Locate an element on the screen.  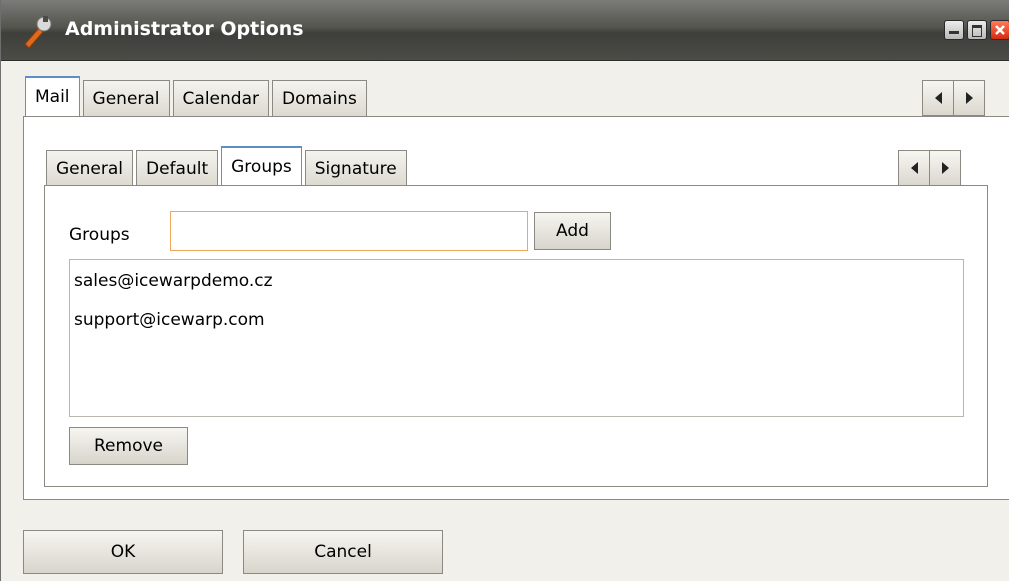
outer-tab-bar: Mail General Calendar Domains is located at coordinates (197, 96).